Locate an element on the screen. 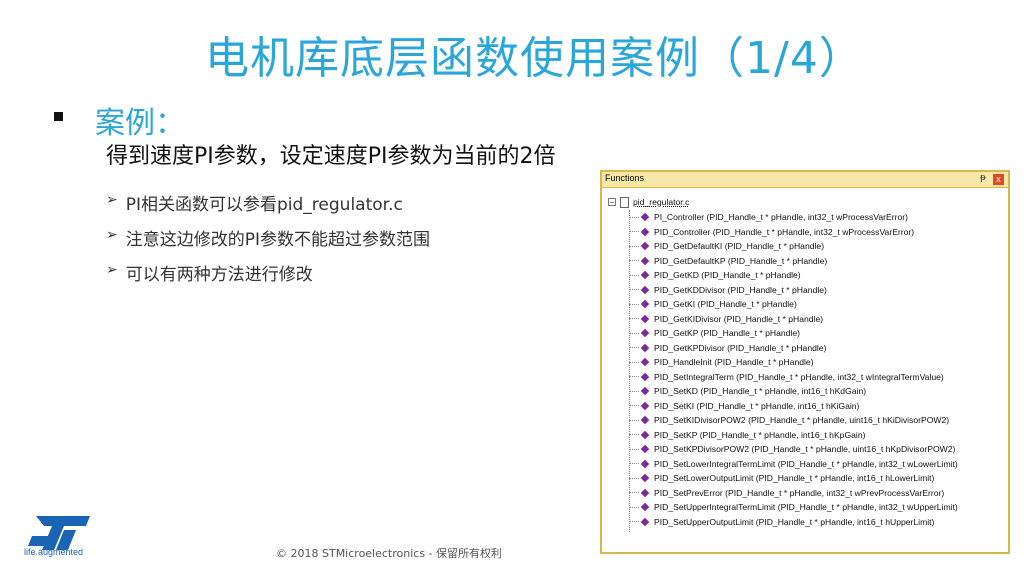  list-item: ➢ 注意这边修改的PI参数不能超过参数范围 is located at coordinates (268, 242).